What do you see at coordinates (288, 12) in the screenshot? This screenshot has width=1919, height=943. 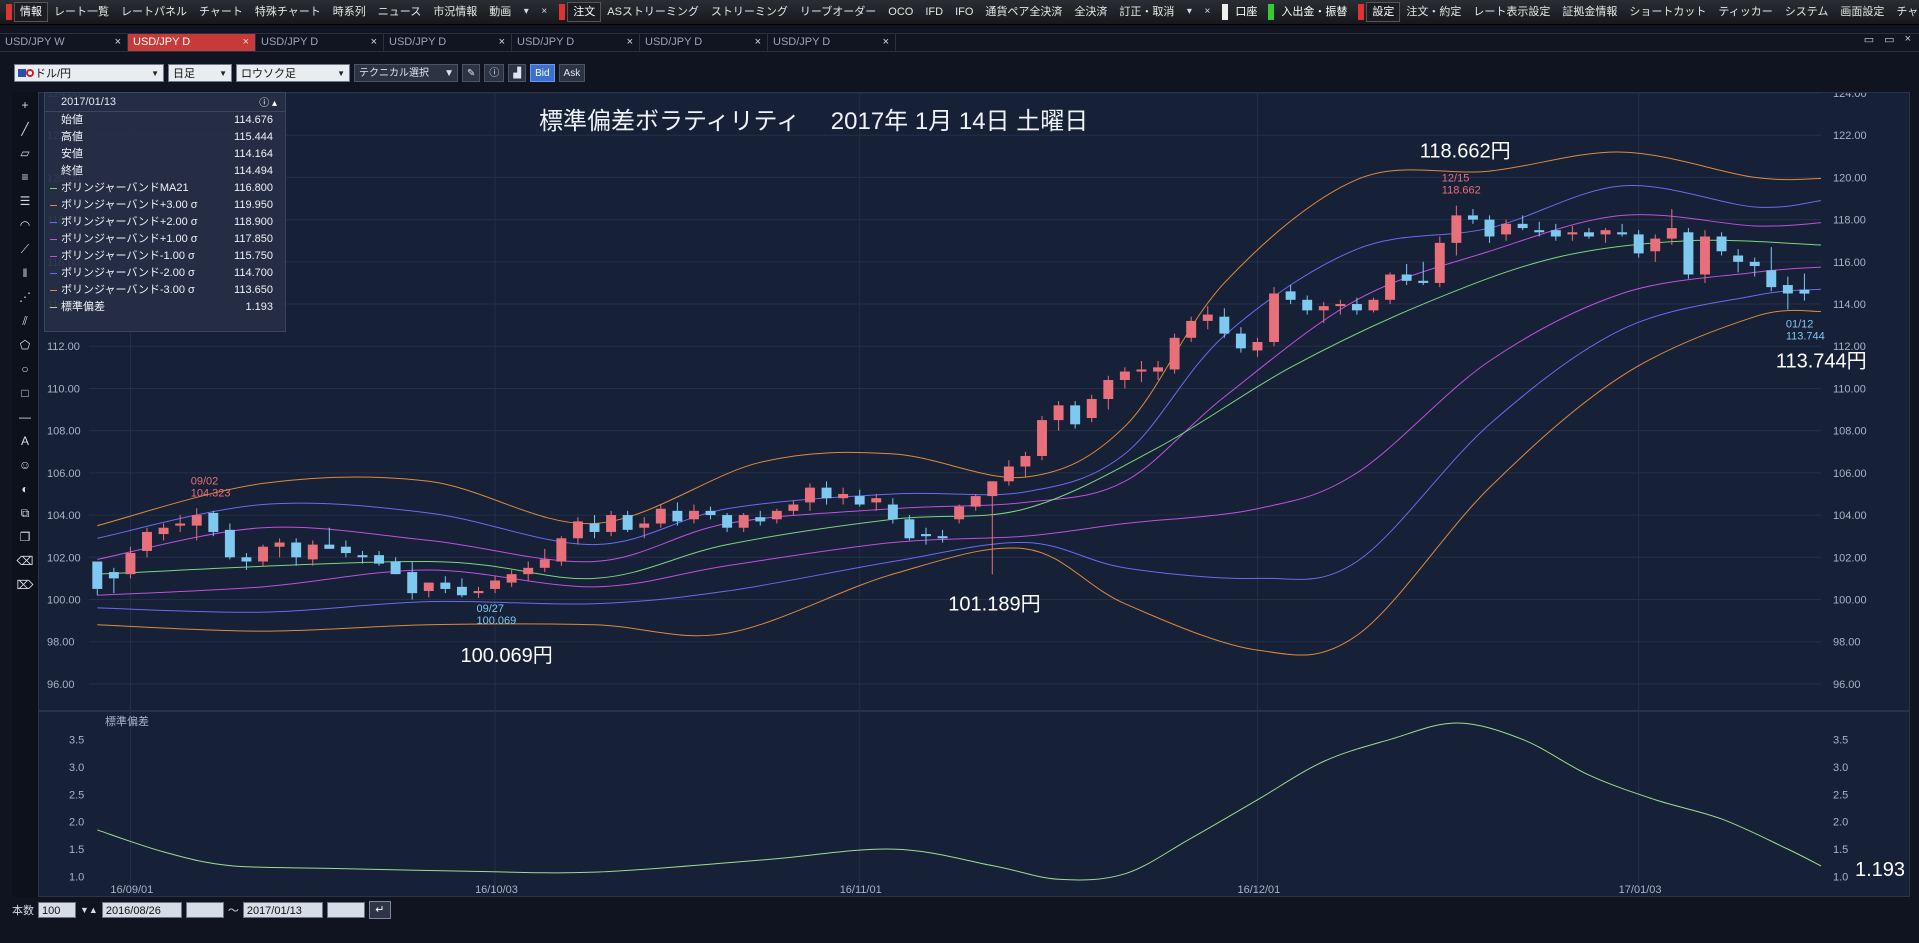 I see `menu-item: 特殊チャート` at bounding box center [288, 12].